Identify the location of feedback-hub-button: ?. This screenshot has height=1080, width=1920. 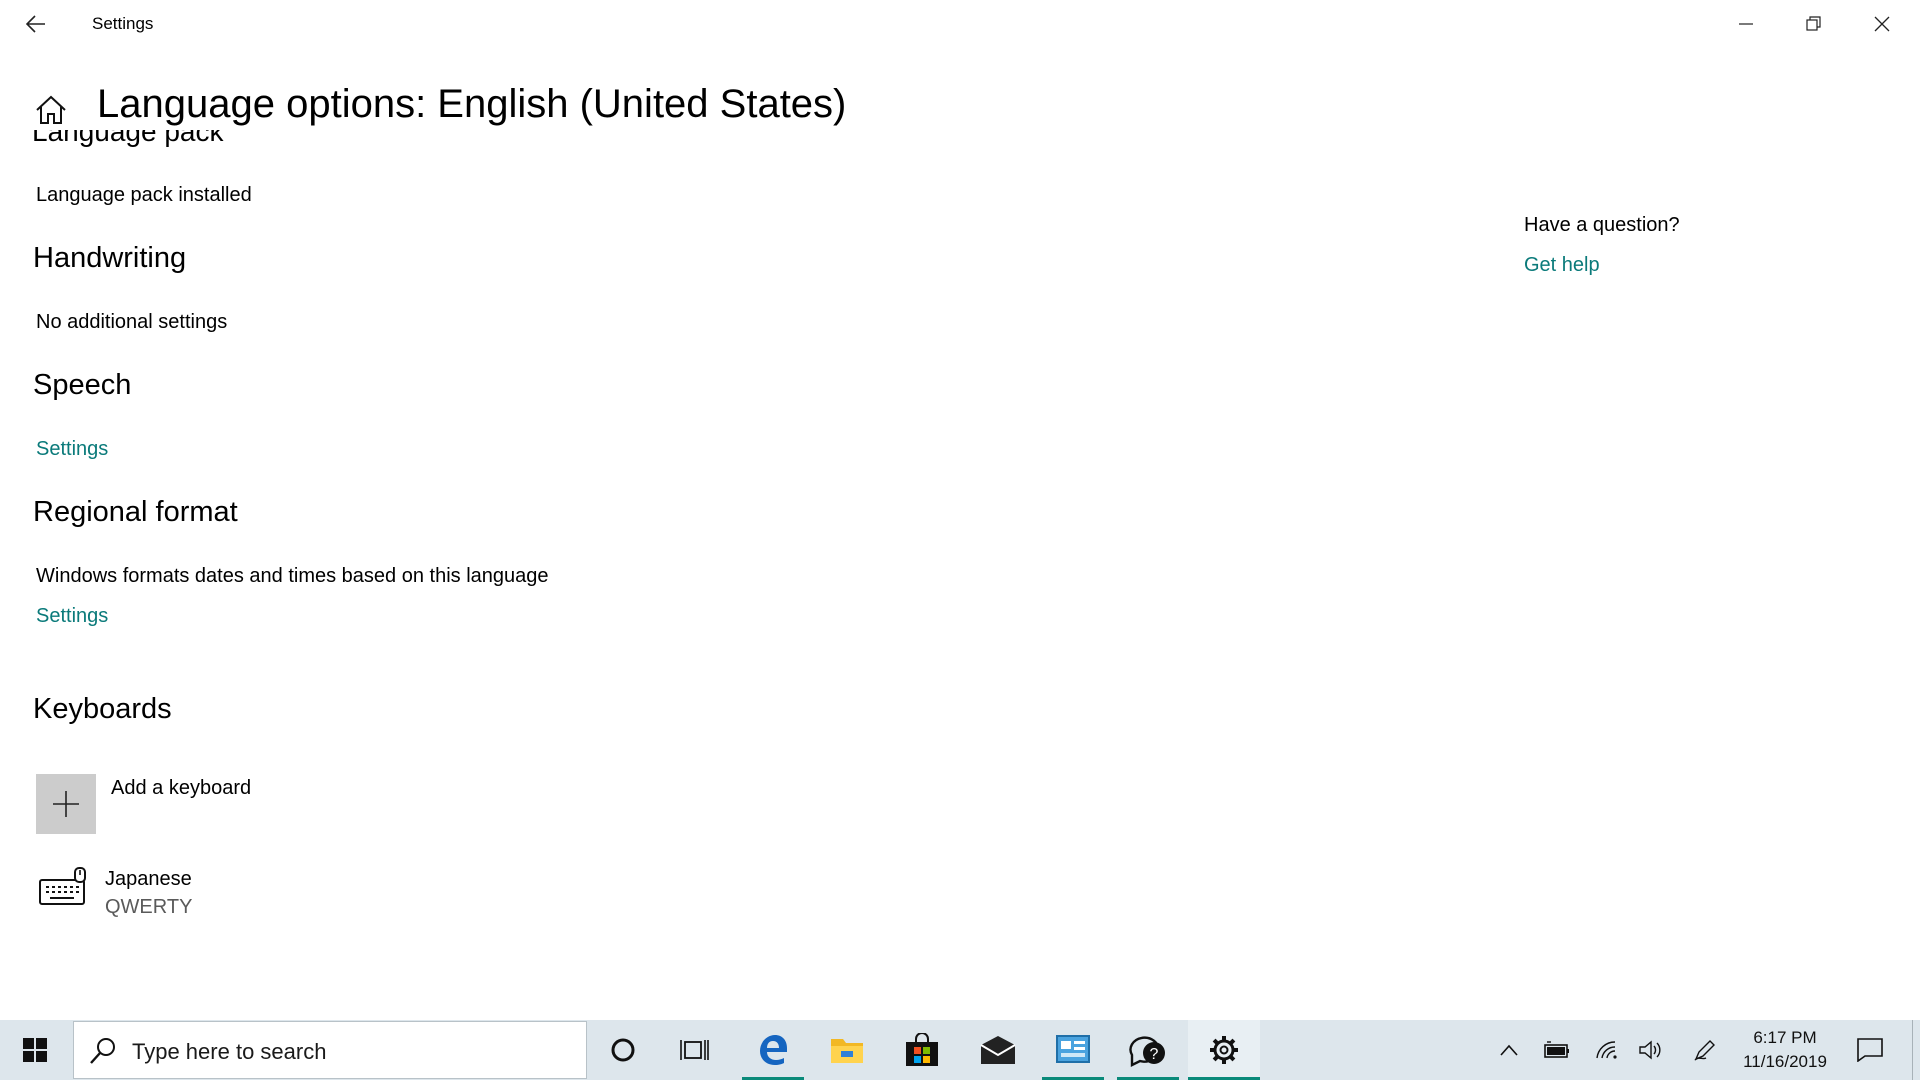
(1148, 1050).